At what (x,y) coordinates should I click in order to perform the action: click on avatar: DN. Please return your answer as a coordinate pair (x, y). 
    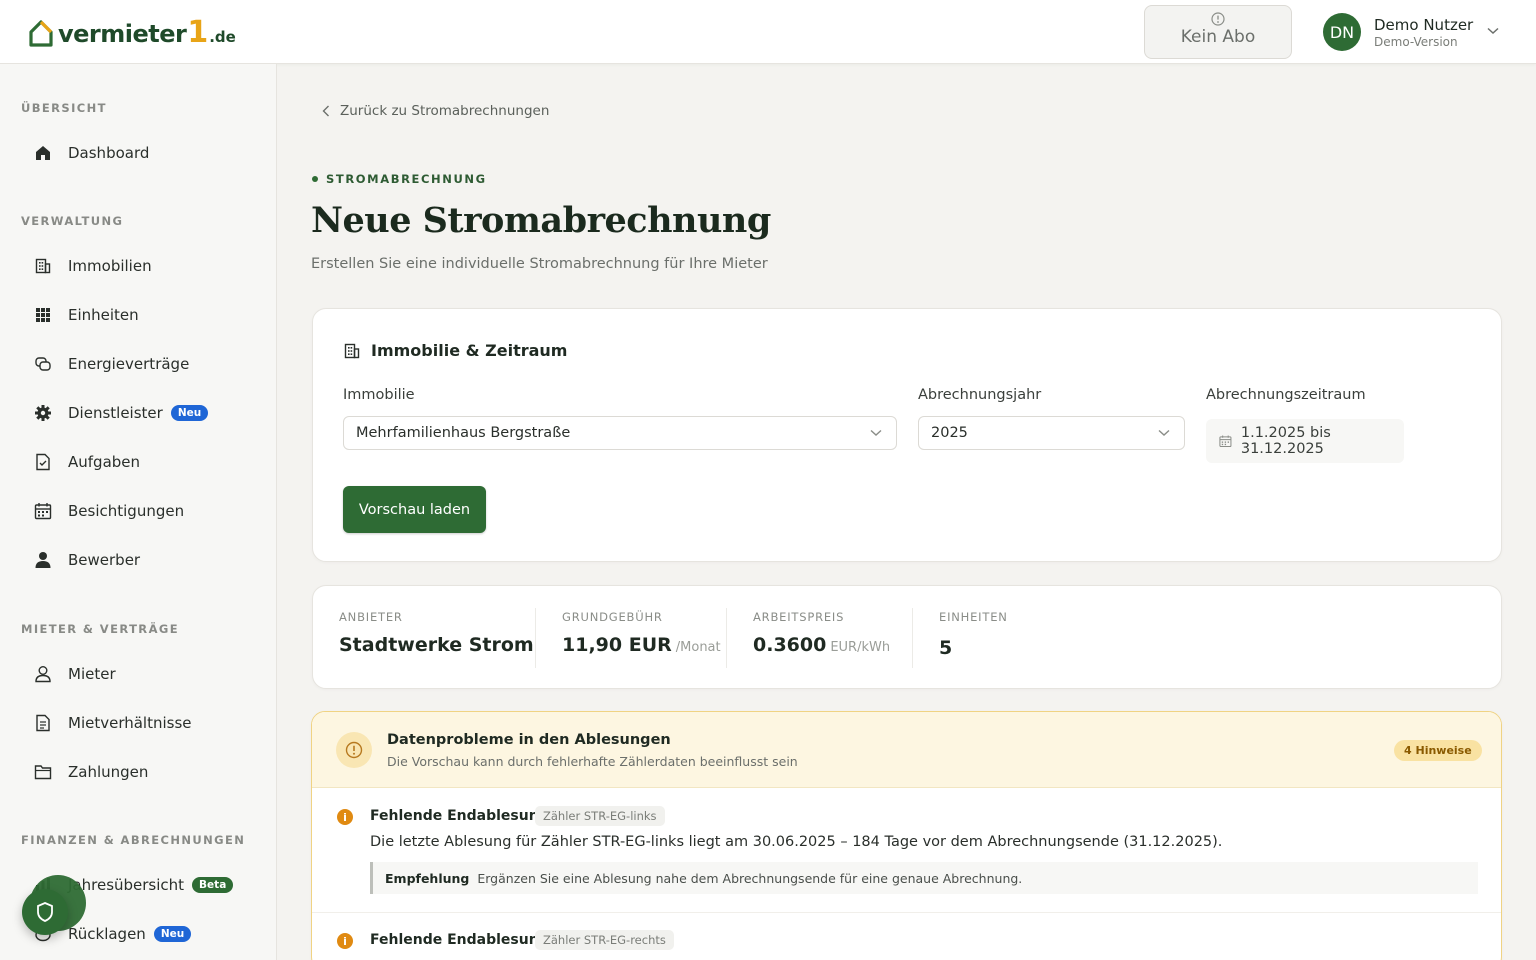
    Looking at the image, I should click on (1342, 32).